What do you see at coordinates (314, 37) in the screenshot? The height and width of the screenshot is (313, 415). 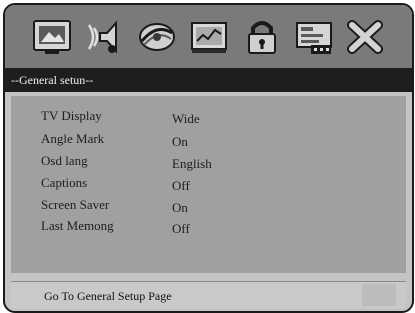 I see `preference-icon` at bounding box center [314, 37].